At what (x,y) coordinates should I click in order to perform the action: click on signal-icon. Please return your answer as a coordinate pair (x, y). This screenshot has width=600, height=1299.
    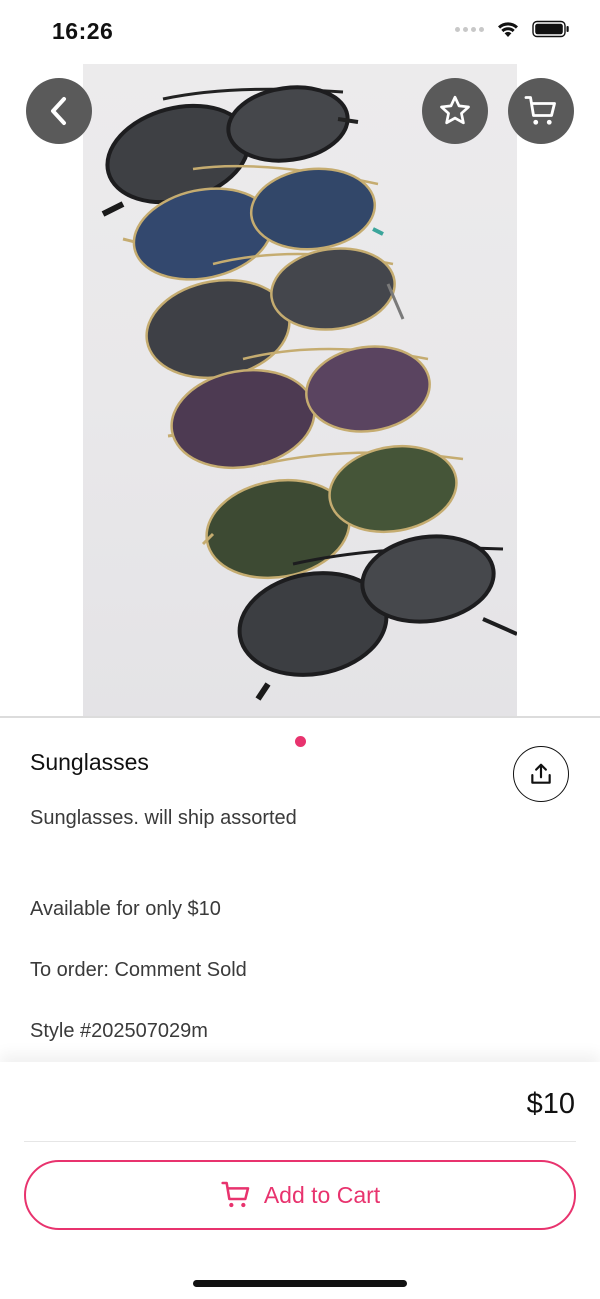
    Looking at the image, I should click on (469, 29).